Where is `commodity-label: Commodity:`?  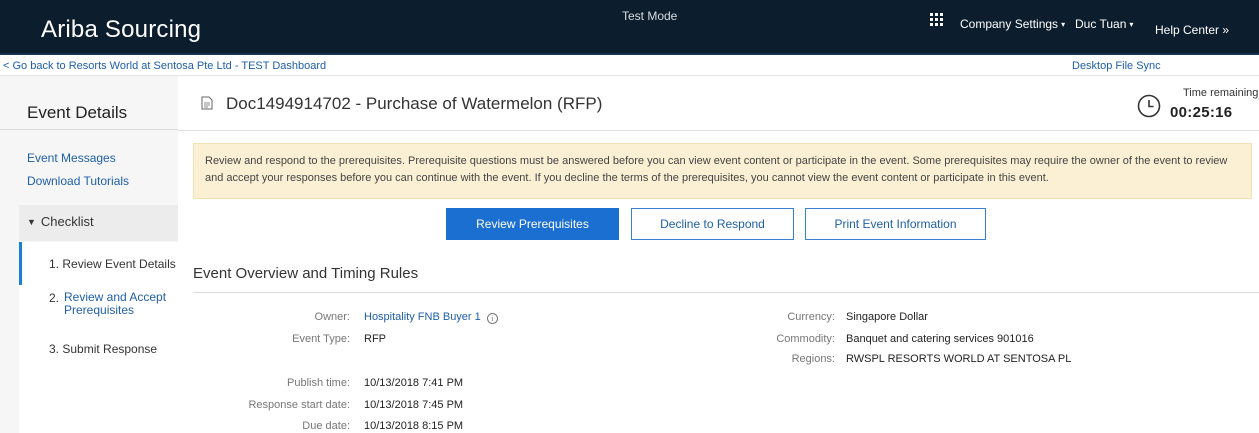
commodity-label: Commodity: is located at coordinates (805, 339).